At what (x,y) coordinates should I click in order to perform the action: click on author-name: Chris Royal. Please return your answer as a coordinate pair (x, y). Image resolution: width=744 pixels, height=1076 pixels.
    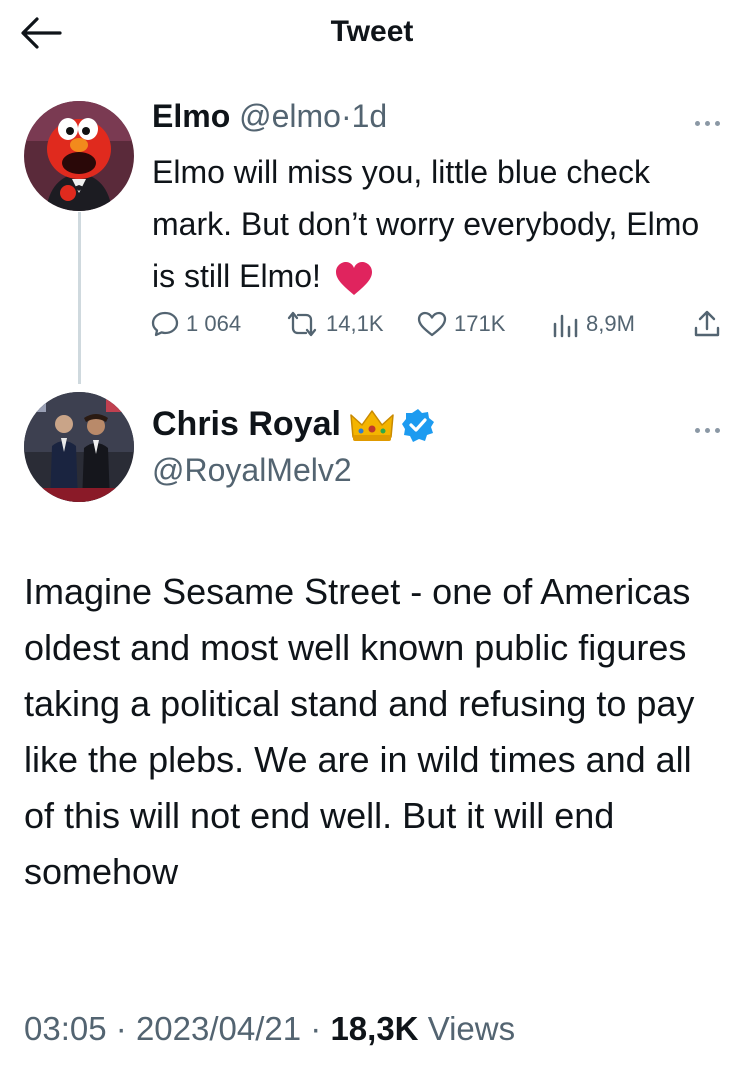
    Looking at the image, I should click on (246, 424).